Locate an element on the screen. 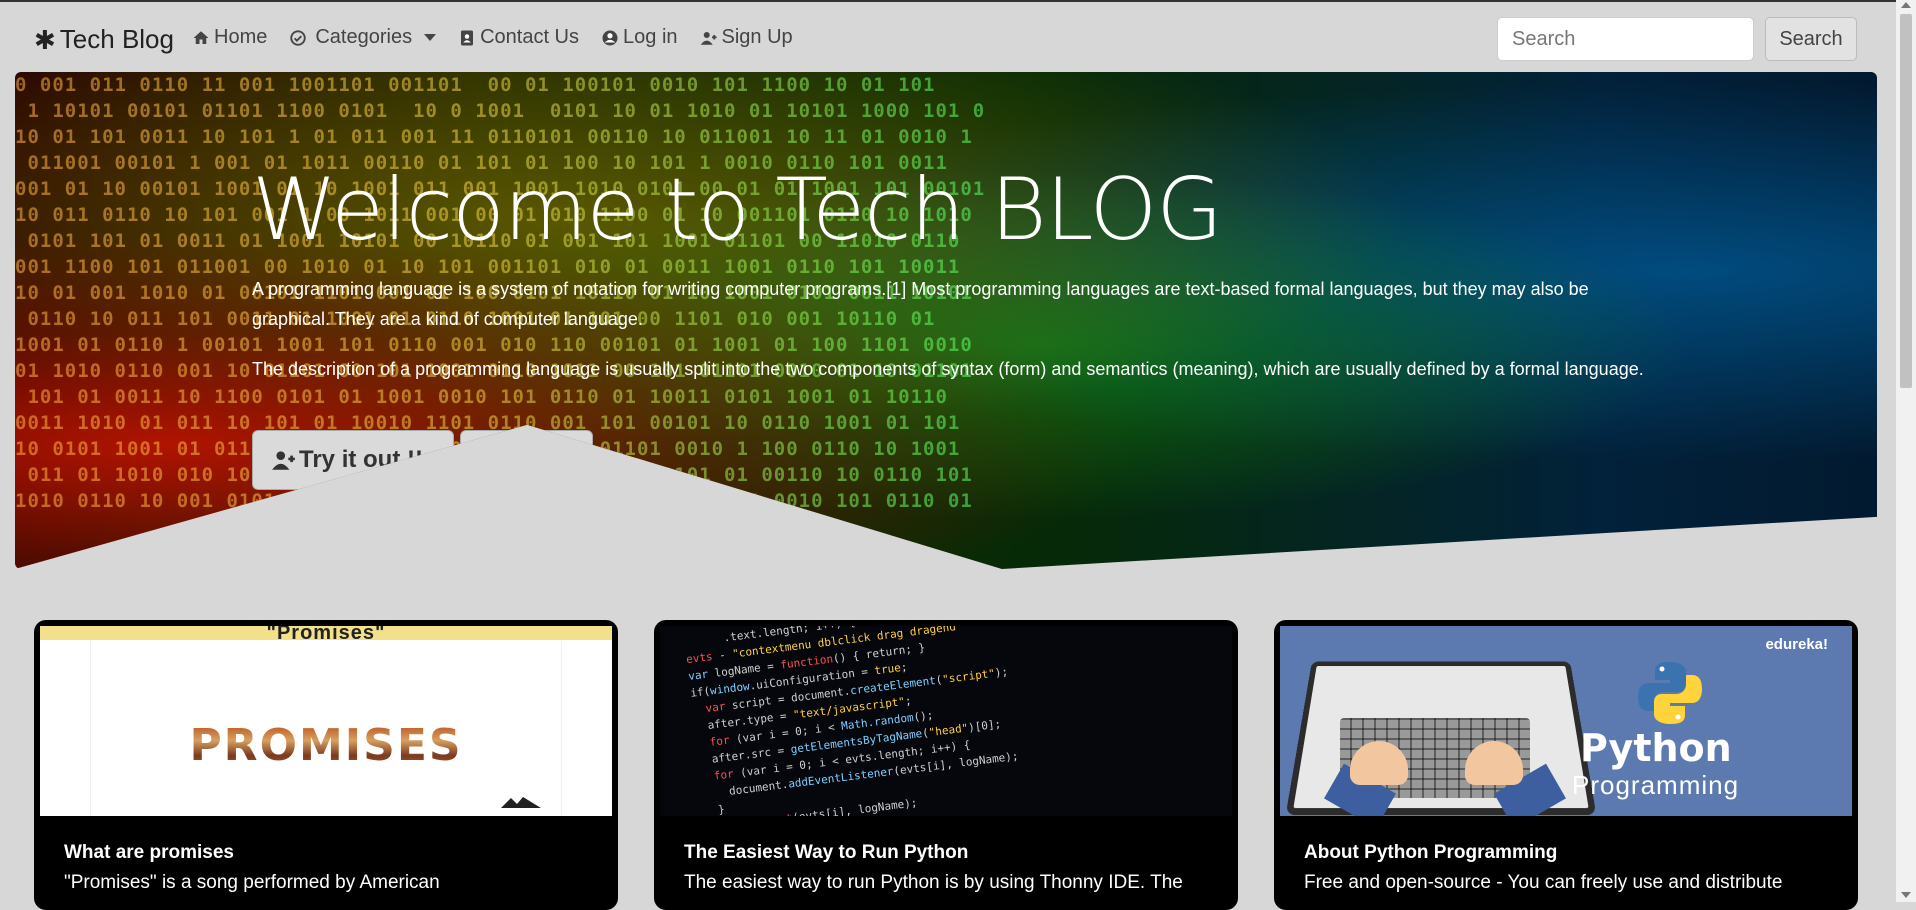 The height and width of the screenshot is (910, 1916). user-circle-icon is located at coordinates (610, 37).